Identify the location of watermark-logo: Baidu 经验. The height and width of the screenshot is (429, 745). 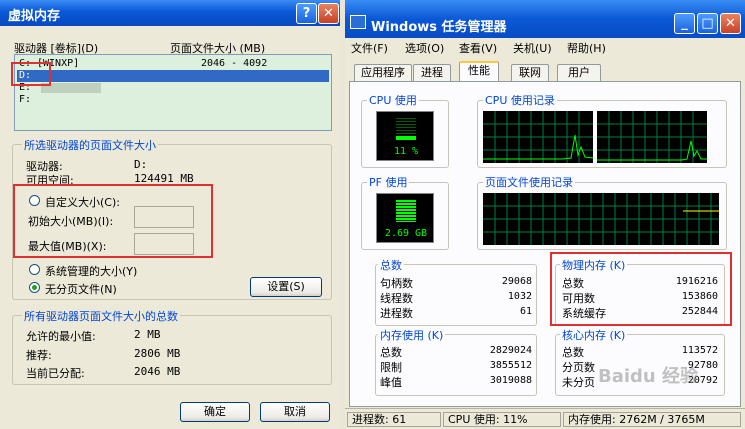
(648, 376).